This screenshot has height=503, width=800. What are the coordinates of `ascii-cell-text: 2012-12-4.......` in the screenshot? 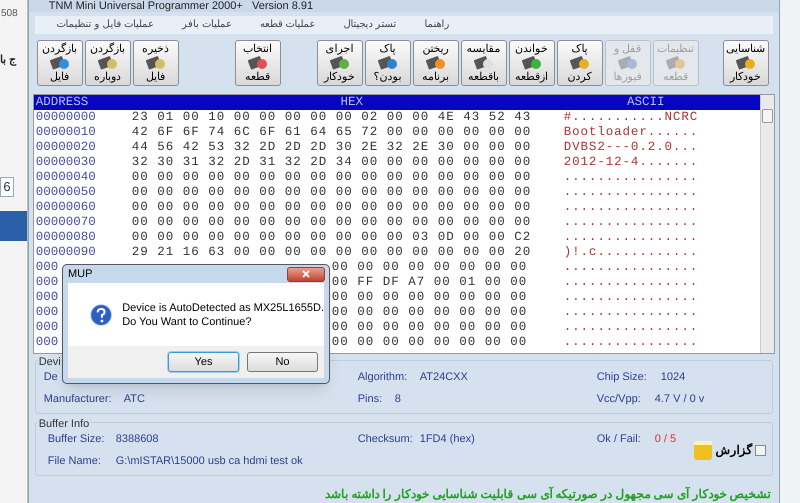 It's located at (631, 162).